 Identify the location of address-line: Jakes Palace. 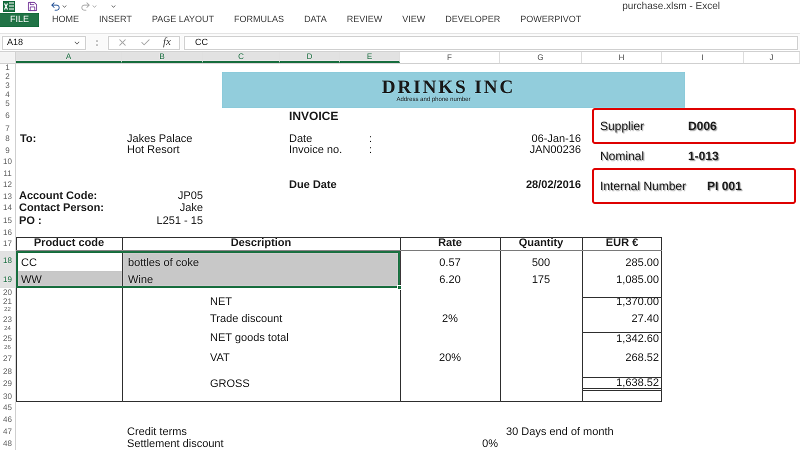
(160, 139).